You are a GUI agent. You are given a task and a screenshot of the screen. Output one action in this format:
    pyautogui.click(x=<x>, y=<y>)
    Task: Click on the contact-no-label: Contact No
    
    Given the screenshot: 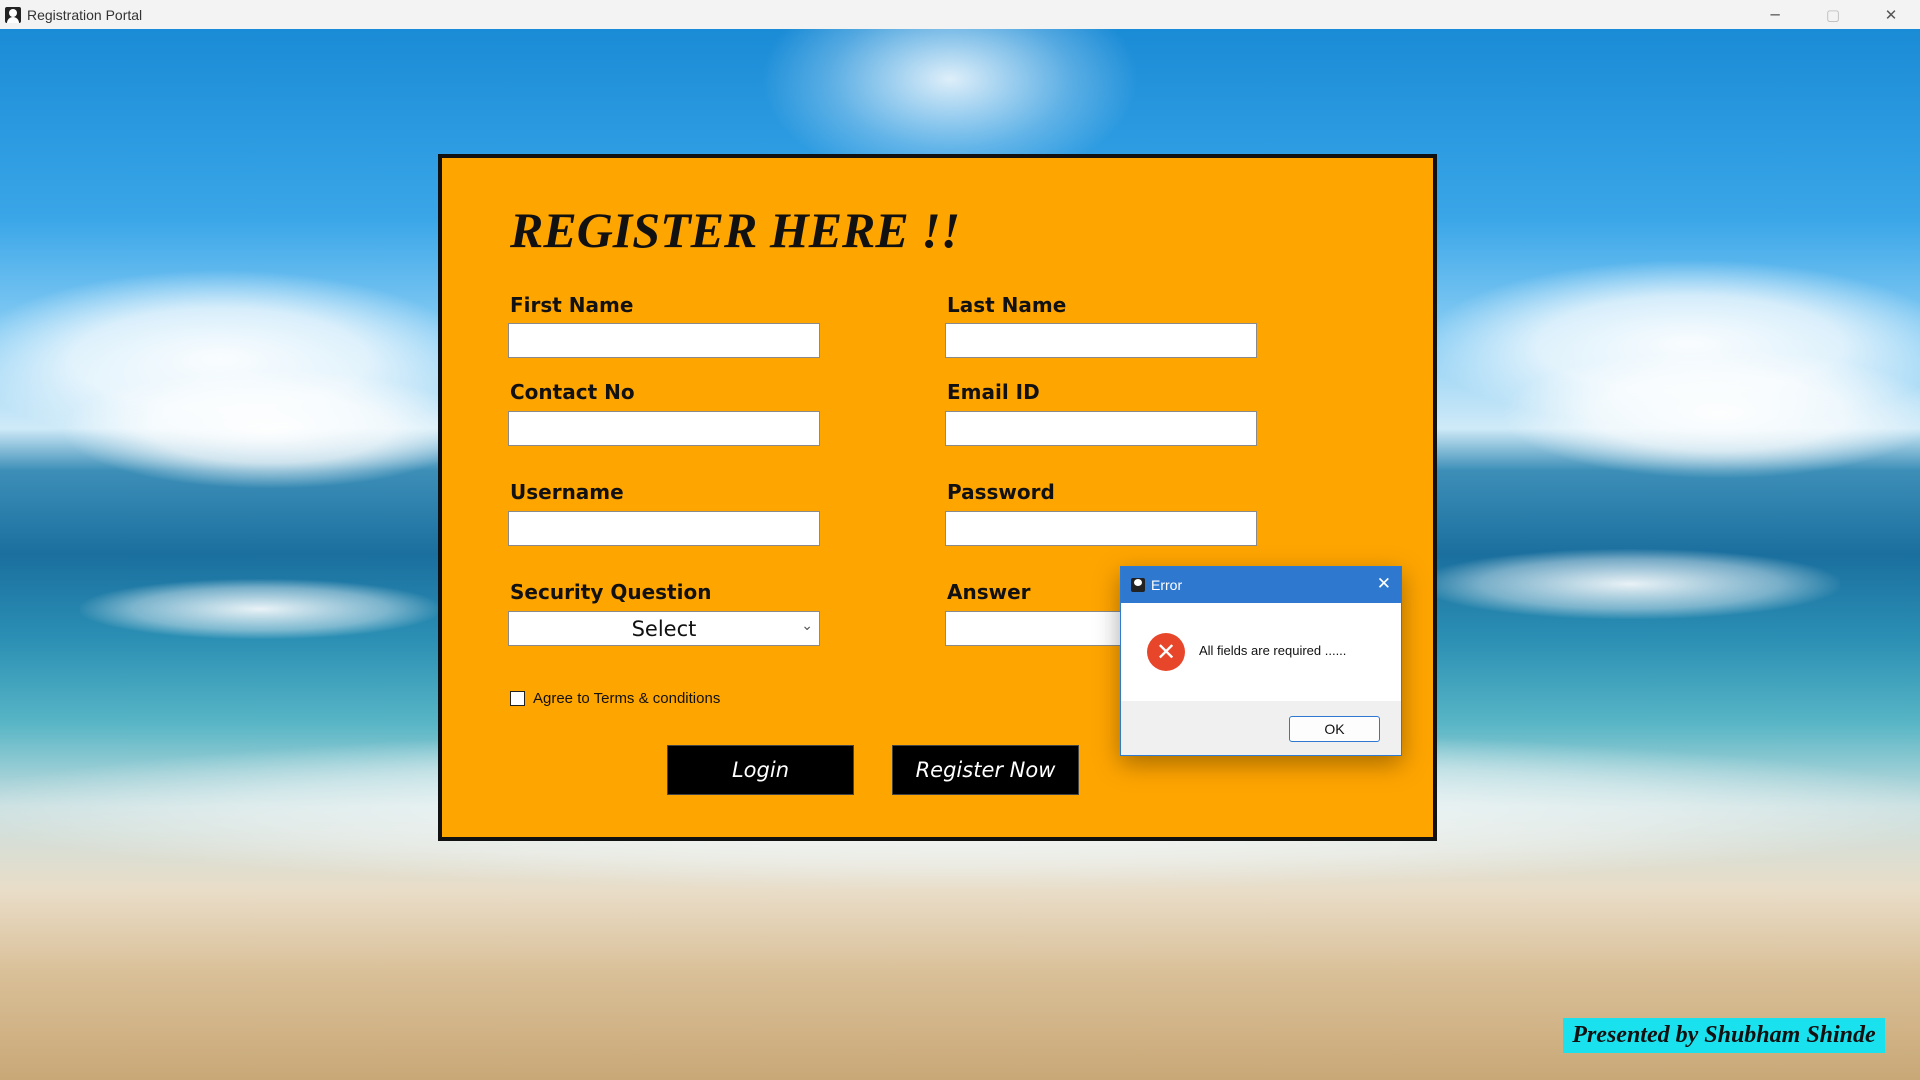 What is the action you would take?
    pyautogui.click(x=572, y=392)
    